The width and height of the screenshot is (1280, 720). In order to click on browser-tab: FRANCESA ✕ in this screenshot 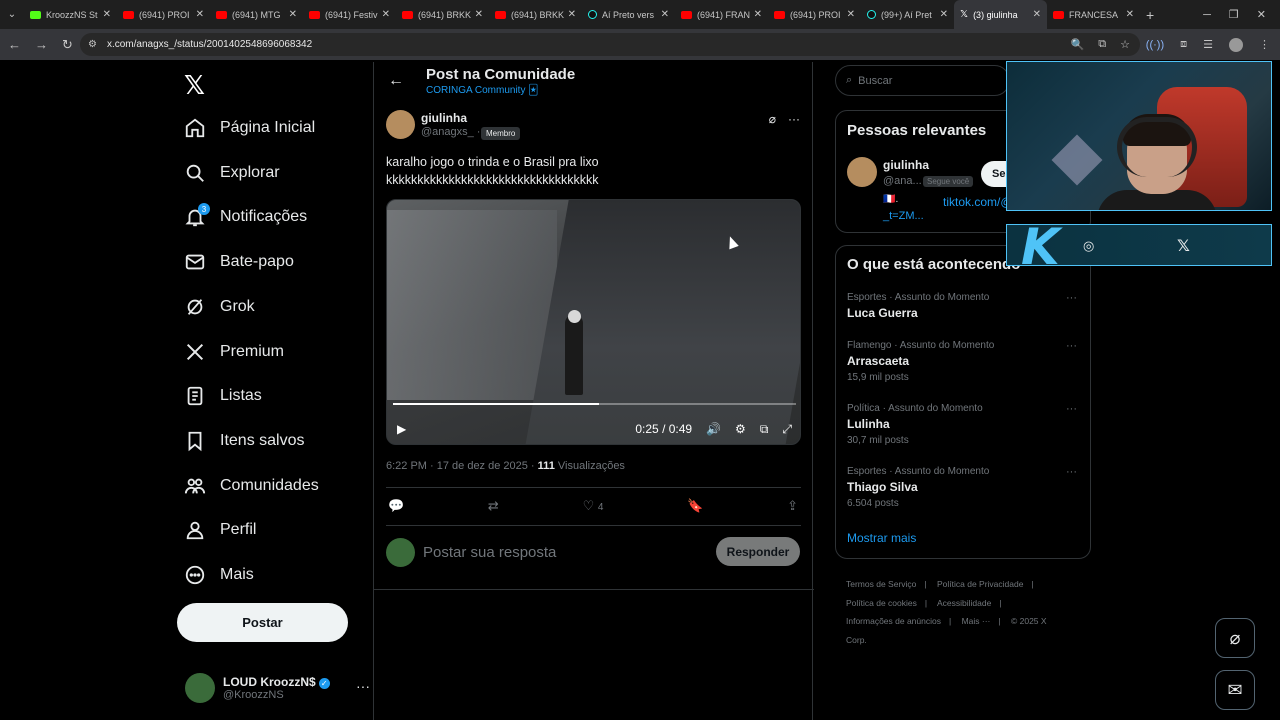, I will do `click(1093, 14)`.